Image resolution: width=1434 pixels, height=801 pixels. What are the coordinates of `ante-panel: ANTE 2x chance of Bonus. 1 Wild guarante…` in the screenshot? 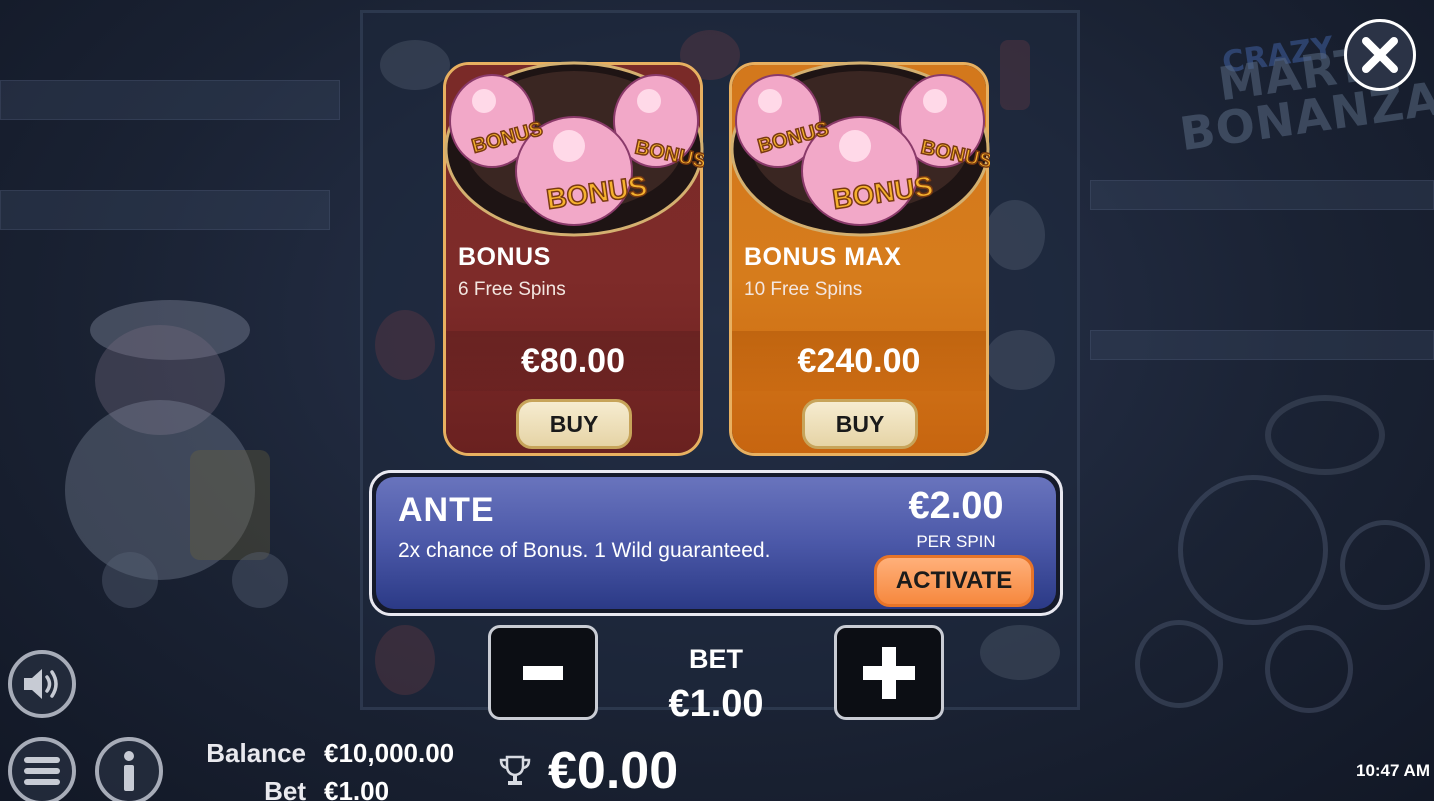 It's located at (716, 543).